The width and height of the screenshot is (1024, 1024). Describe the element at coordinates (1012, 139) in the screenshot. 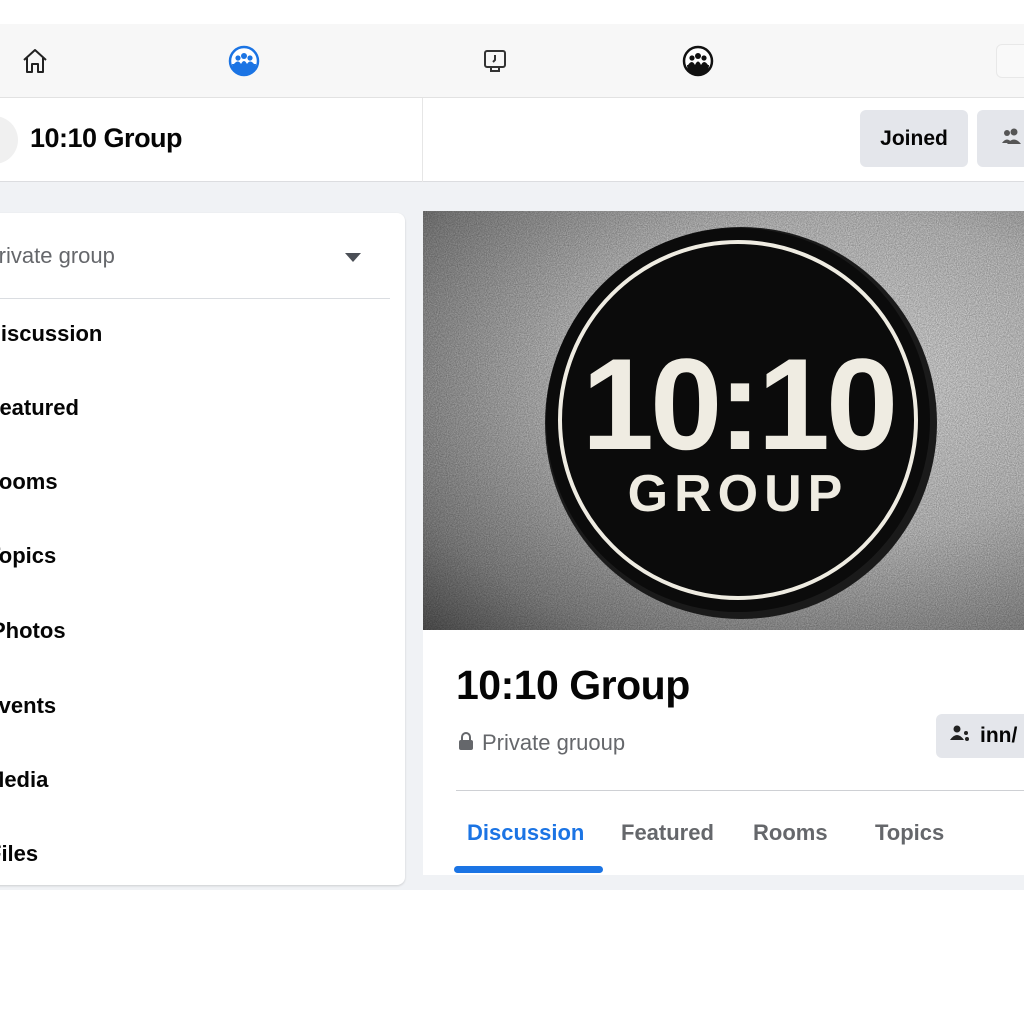

I see `people-icon` at that location.